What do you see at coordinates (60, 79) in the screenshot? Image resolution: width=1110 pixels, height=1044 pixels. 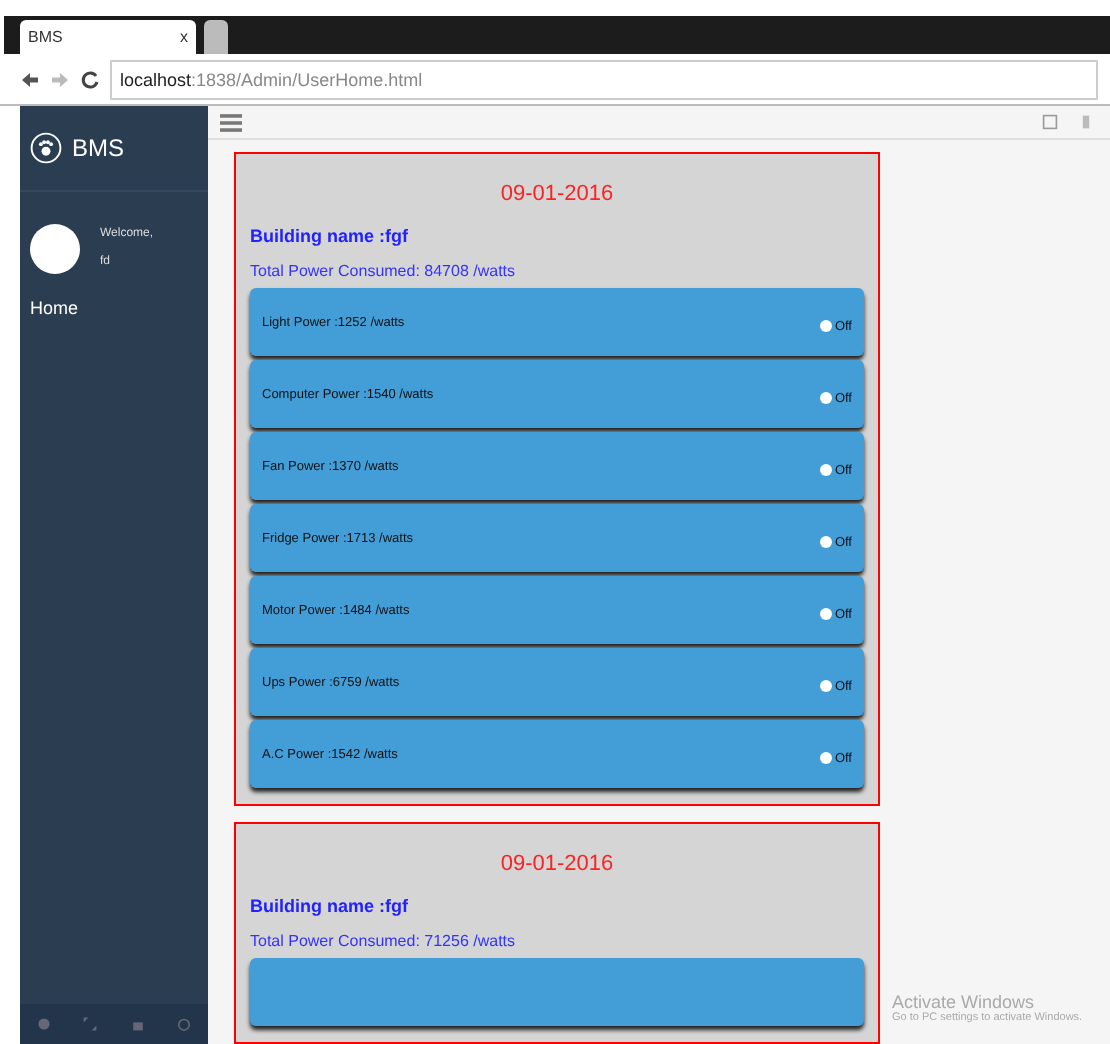 I see `forward-icon` at bounding box center [60, 79].